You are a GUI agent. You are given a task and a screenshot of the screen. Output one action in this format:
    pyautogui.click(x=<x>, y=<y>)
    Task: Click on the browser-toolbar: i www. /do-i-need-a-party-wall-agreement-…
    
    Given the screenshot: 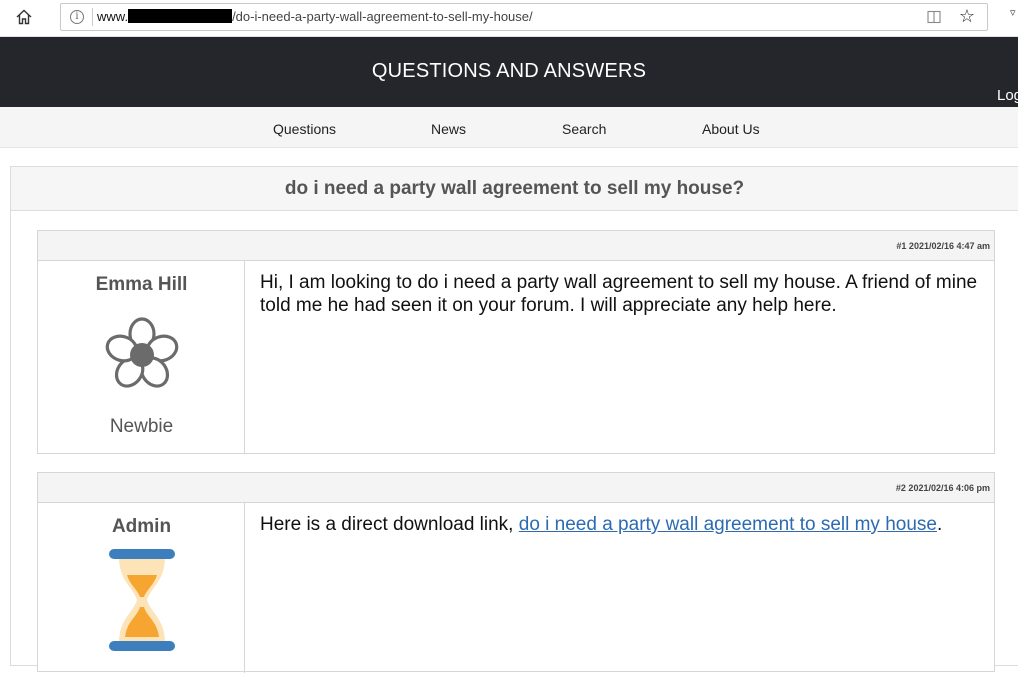 What is the action you would take?
    pyautogui.click(x=509, y=18)
    